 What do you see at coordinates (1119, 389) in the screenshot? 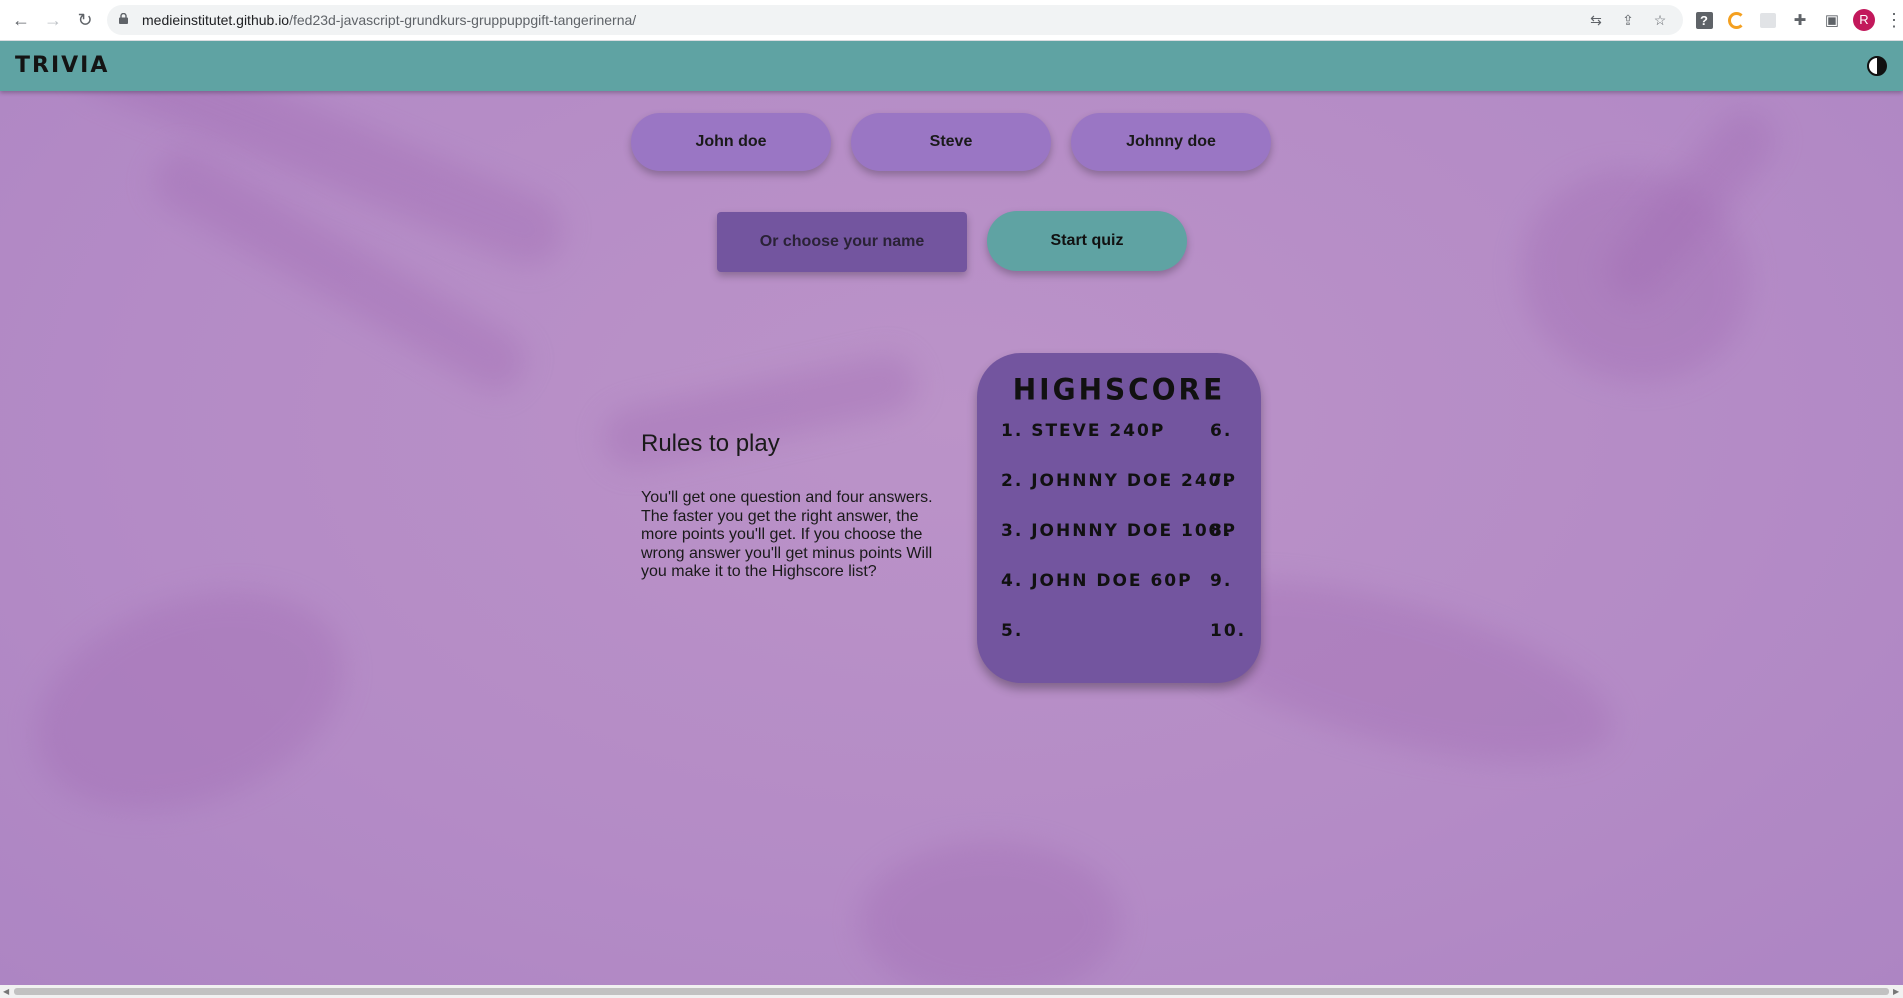
I see `highscore-title: HIGHSCORE` at bounding box center [1119, 389].